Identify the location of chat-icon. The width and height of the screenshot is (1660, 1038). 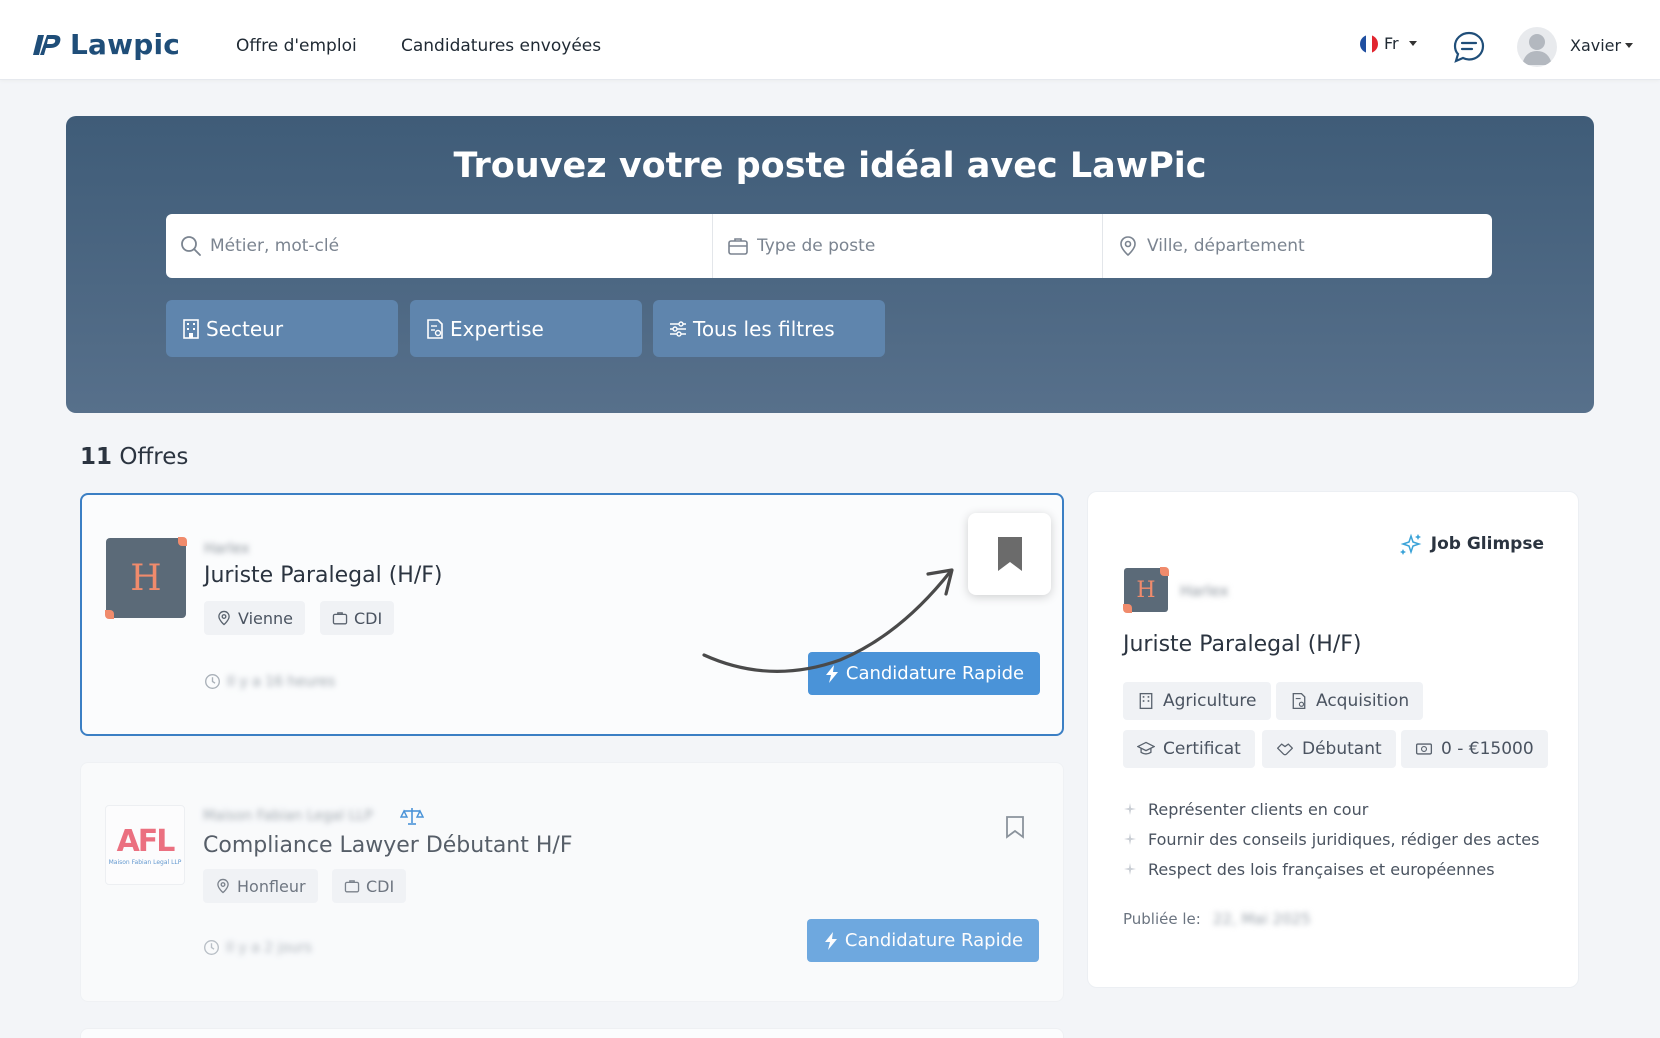
(1469, 47).